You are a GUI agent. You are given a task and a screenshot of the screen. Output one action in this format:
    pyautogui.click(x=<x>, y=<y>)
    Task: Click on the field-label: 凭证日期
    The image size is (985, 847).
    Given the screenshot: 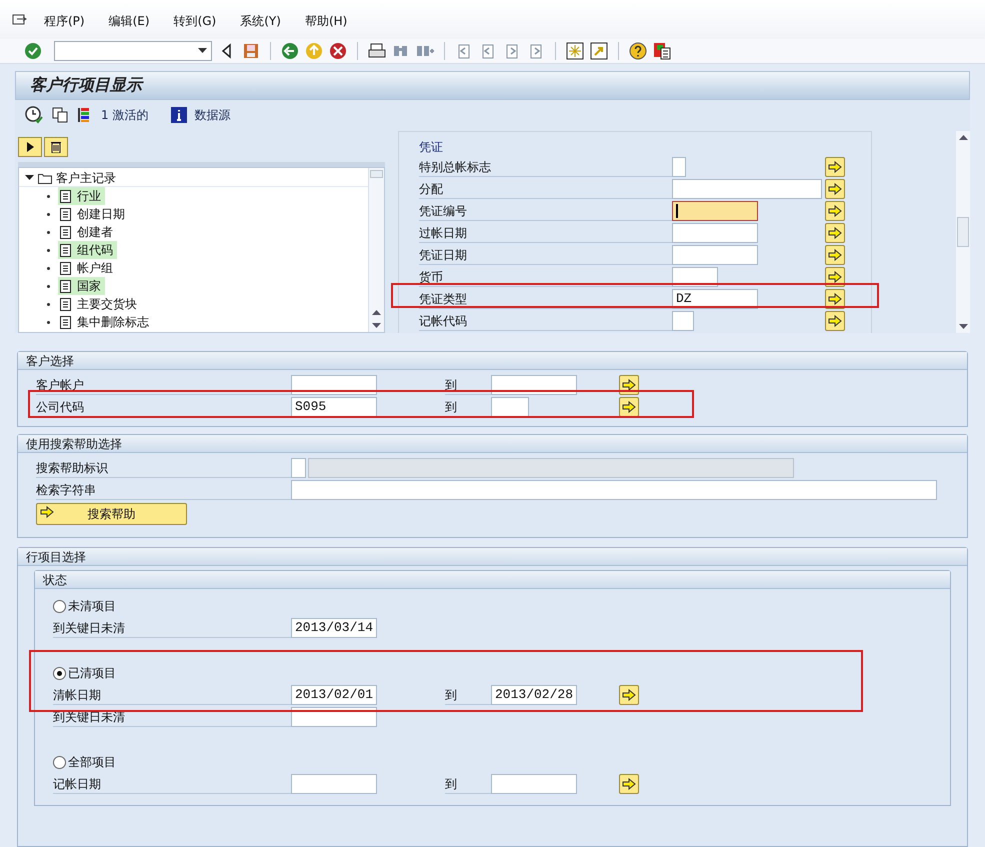 What is the action you would take?
    pyautogui.click(x=545, y=255)
    